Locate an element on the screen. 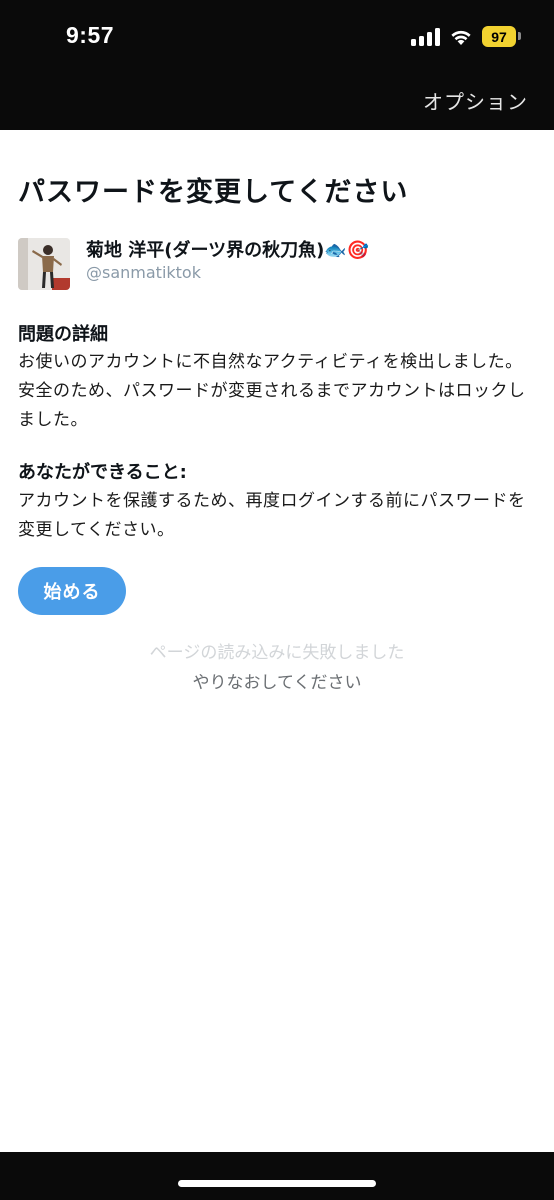 Image resolution: width=554 pixels, height=1200 pixels. user-handle: @sanmatiktok is located at coordinates (143, 272).